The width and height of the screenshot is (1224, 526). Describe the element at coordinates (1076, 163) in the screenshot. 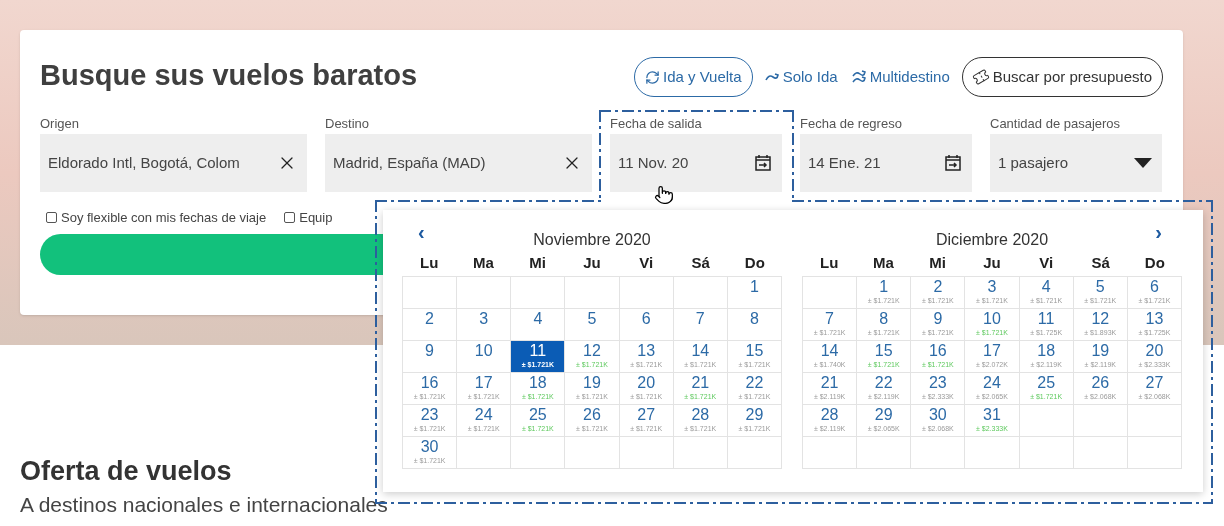

I see `input-field: 1 pasajero` at that location.